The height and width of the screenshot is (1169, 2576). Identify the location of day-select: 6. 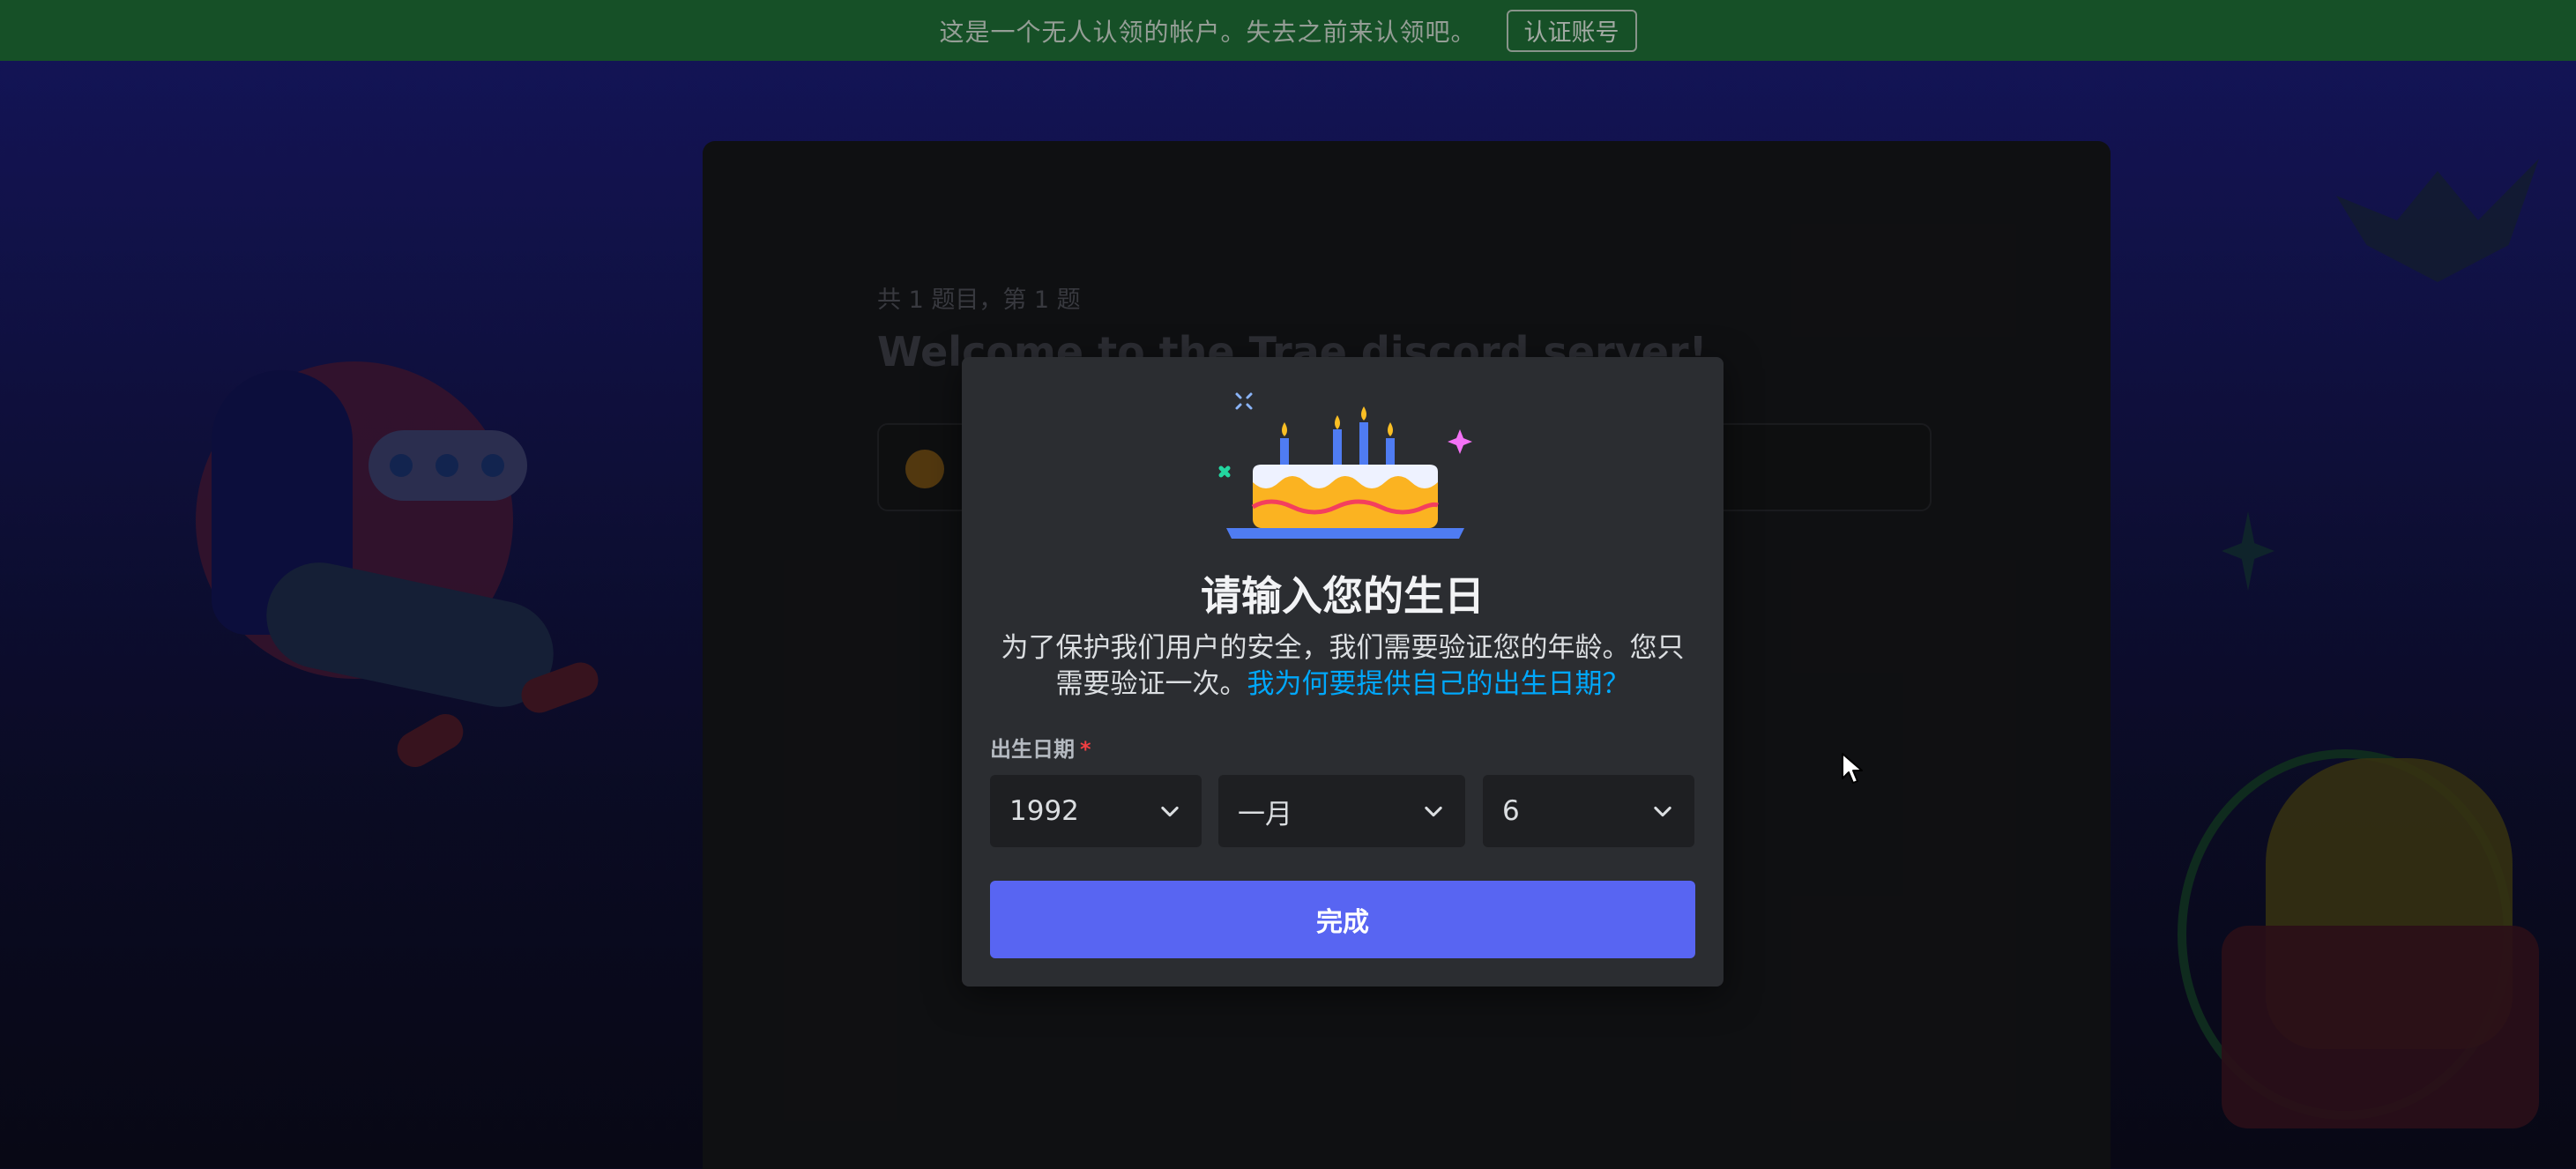
(1589, 811).